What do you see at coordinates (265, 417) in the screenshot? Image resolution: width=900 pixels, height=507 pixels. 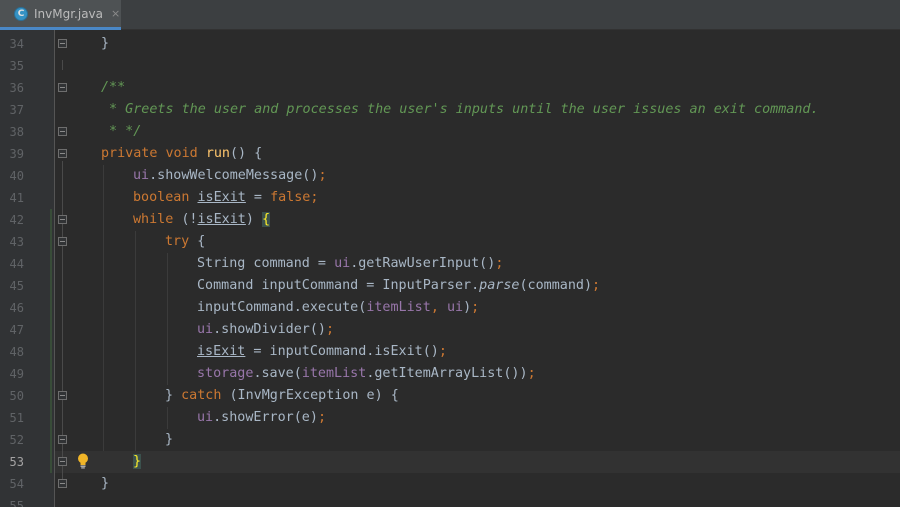 I see `code-text: .showError(e)` at bounding box center [265, 417].